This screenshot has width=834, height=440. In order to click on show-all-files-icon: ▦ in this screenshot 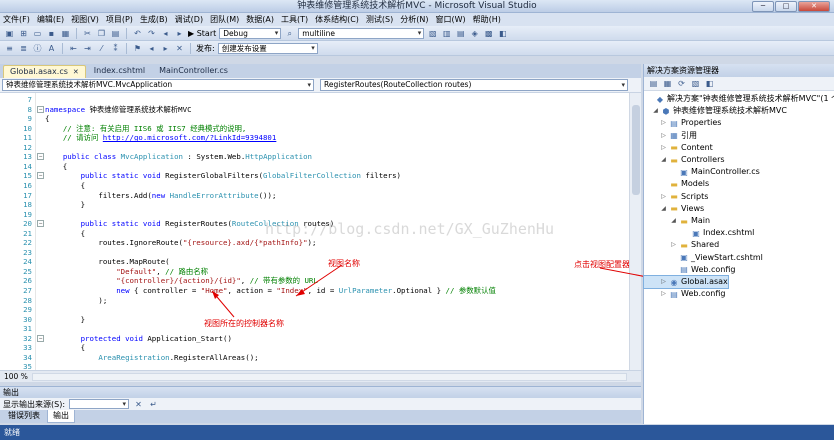, I will do `click(667, 83)`.